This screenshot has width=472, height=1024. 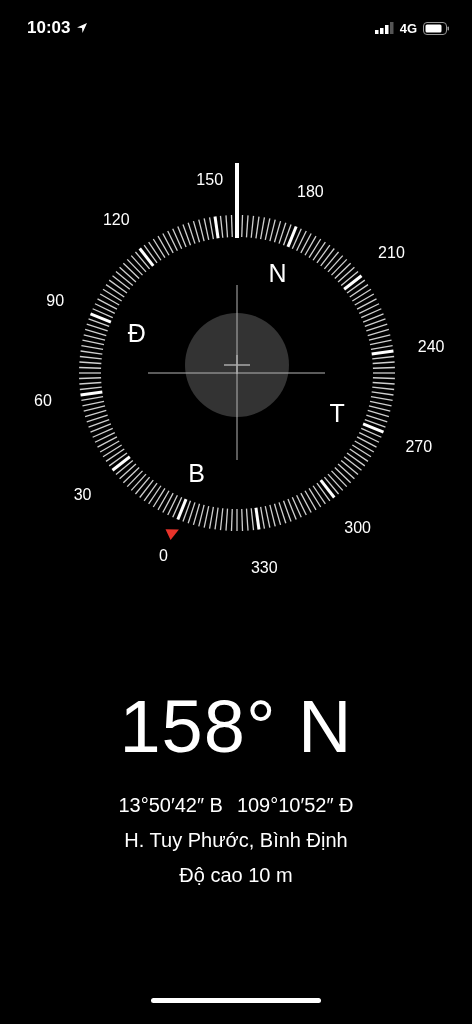 What do you see at coordinates (136, 332) in the screenshot?
I see `cardinal-label: Đ` at bounding box center [136, 332].